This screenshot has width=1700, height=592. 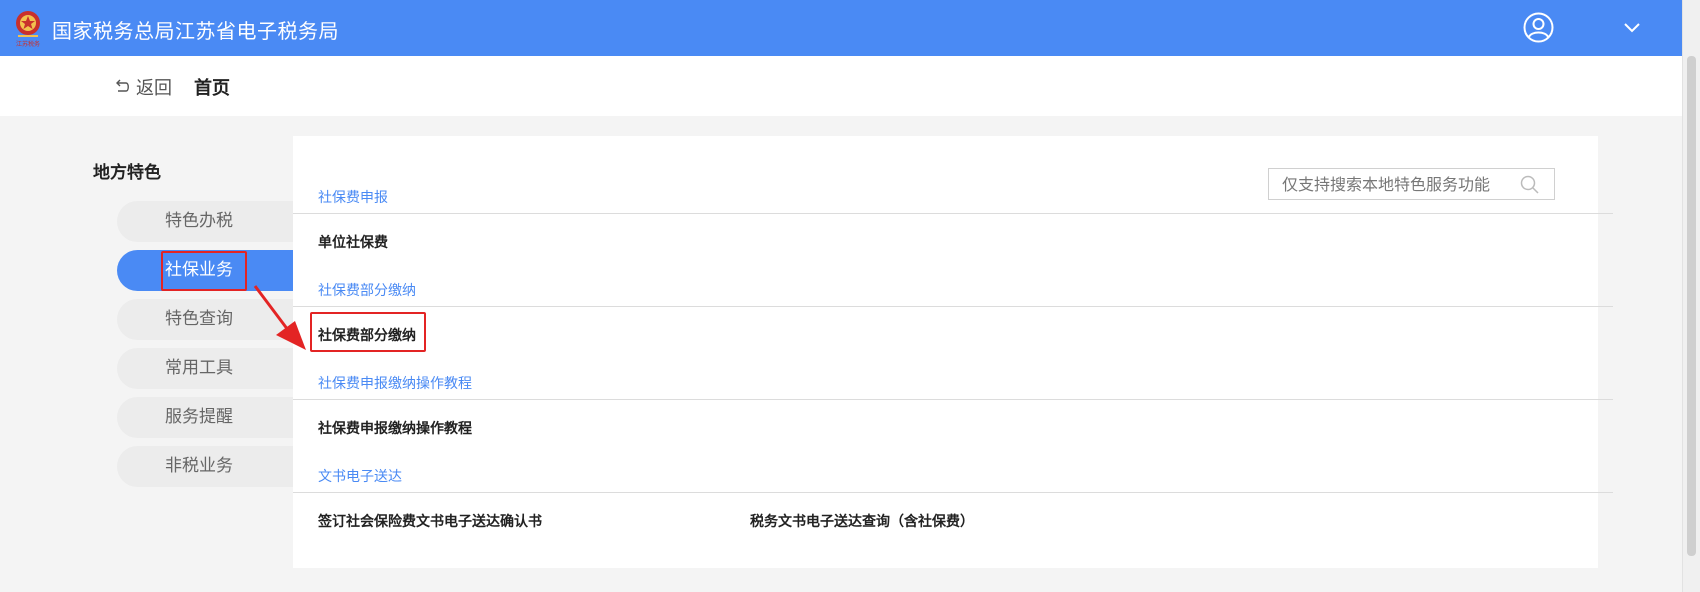 I want to click on tax-emblem-icon: 江苏税务, so click(x=28, y=28).